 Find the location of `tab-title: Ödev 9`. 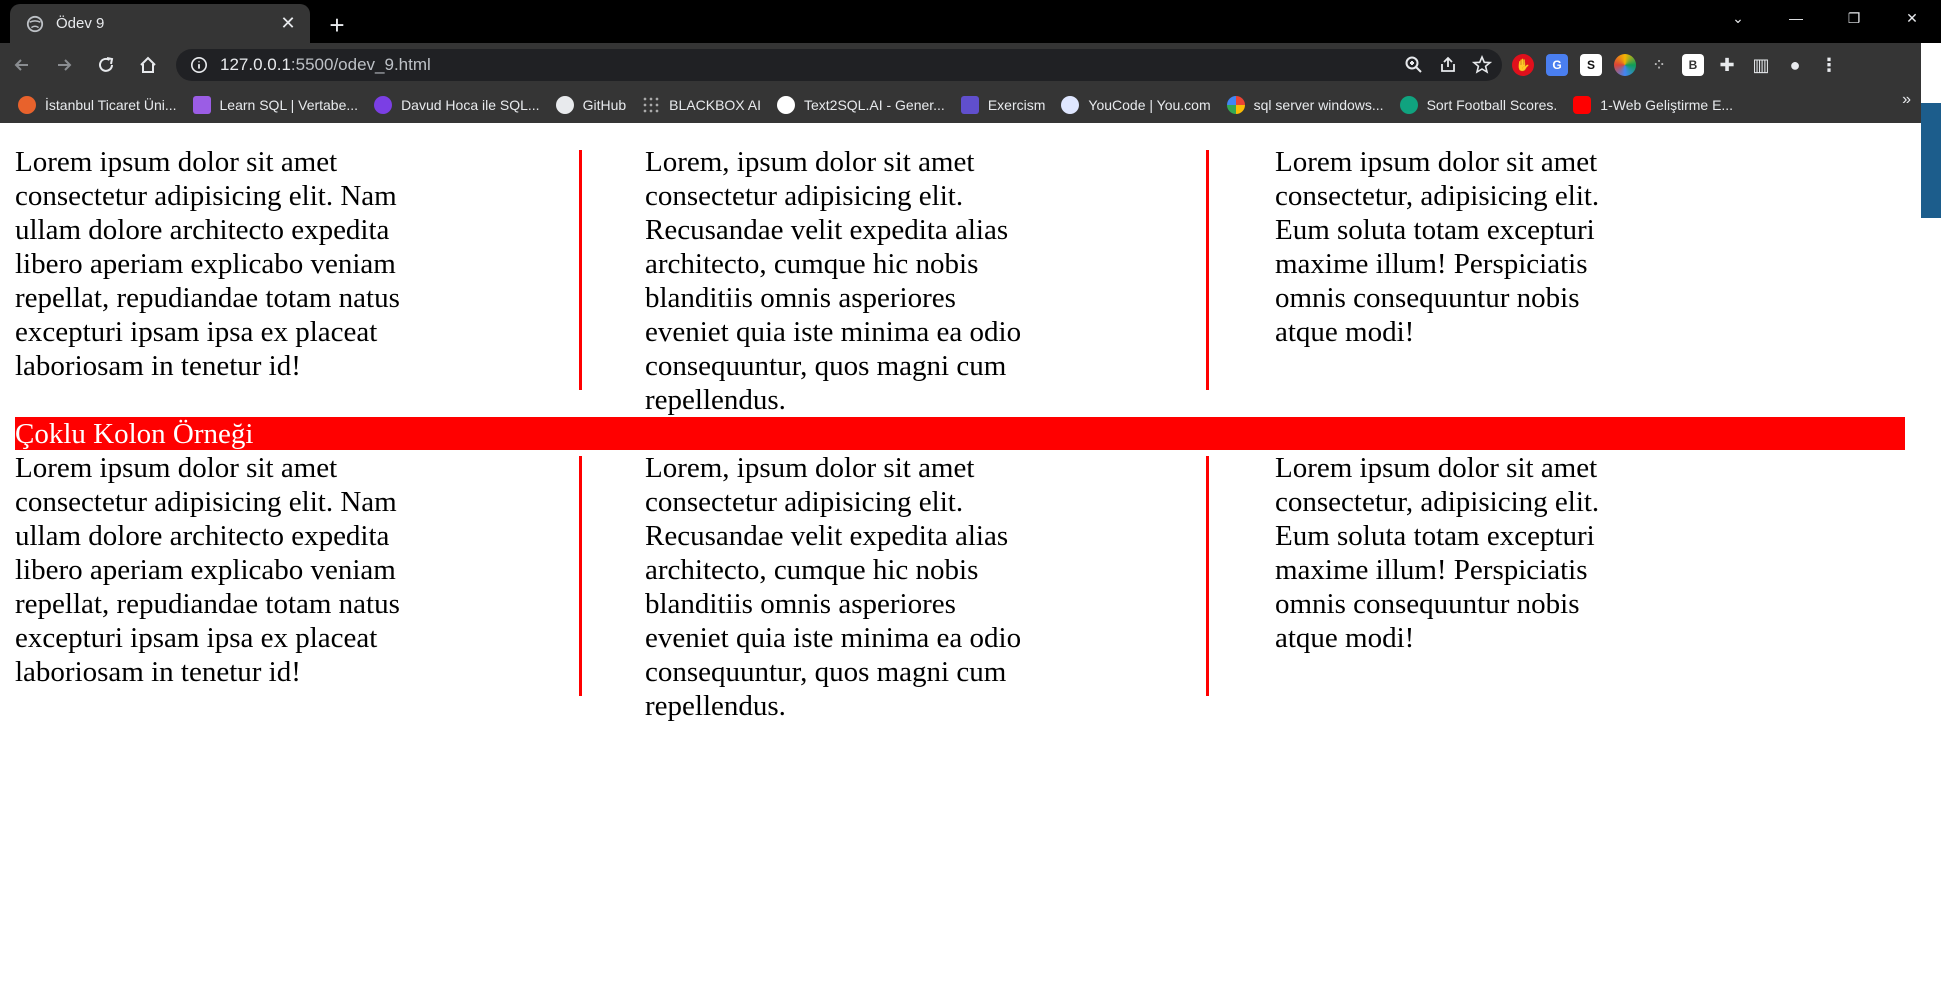

tab-title: Ödev 9 is located at coordinates (80, 23).